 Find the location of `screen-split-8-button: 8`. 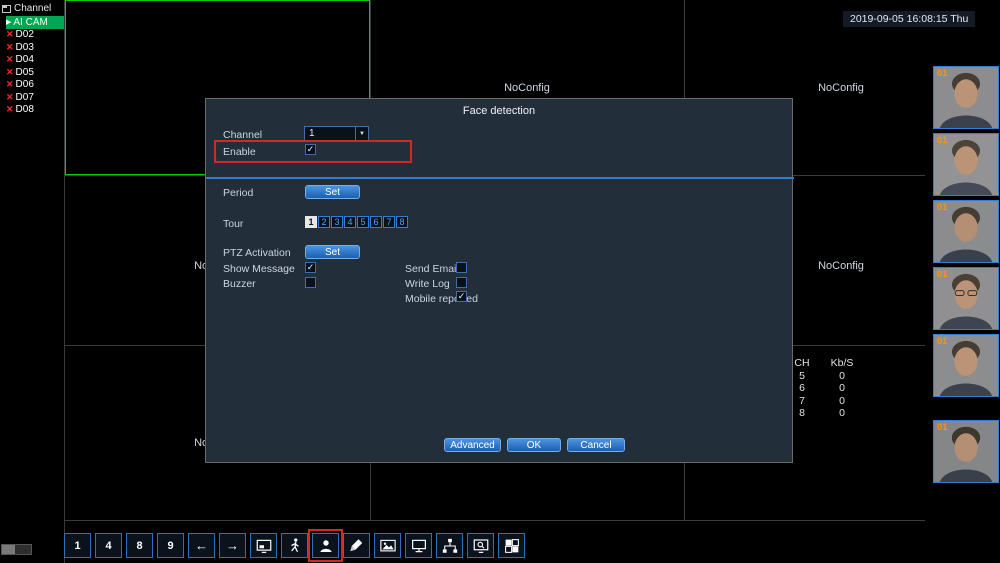

screen-split-8-button: 8 is located at coordinates (139, 545).